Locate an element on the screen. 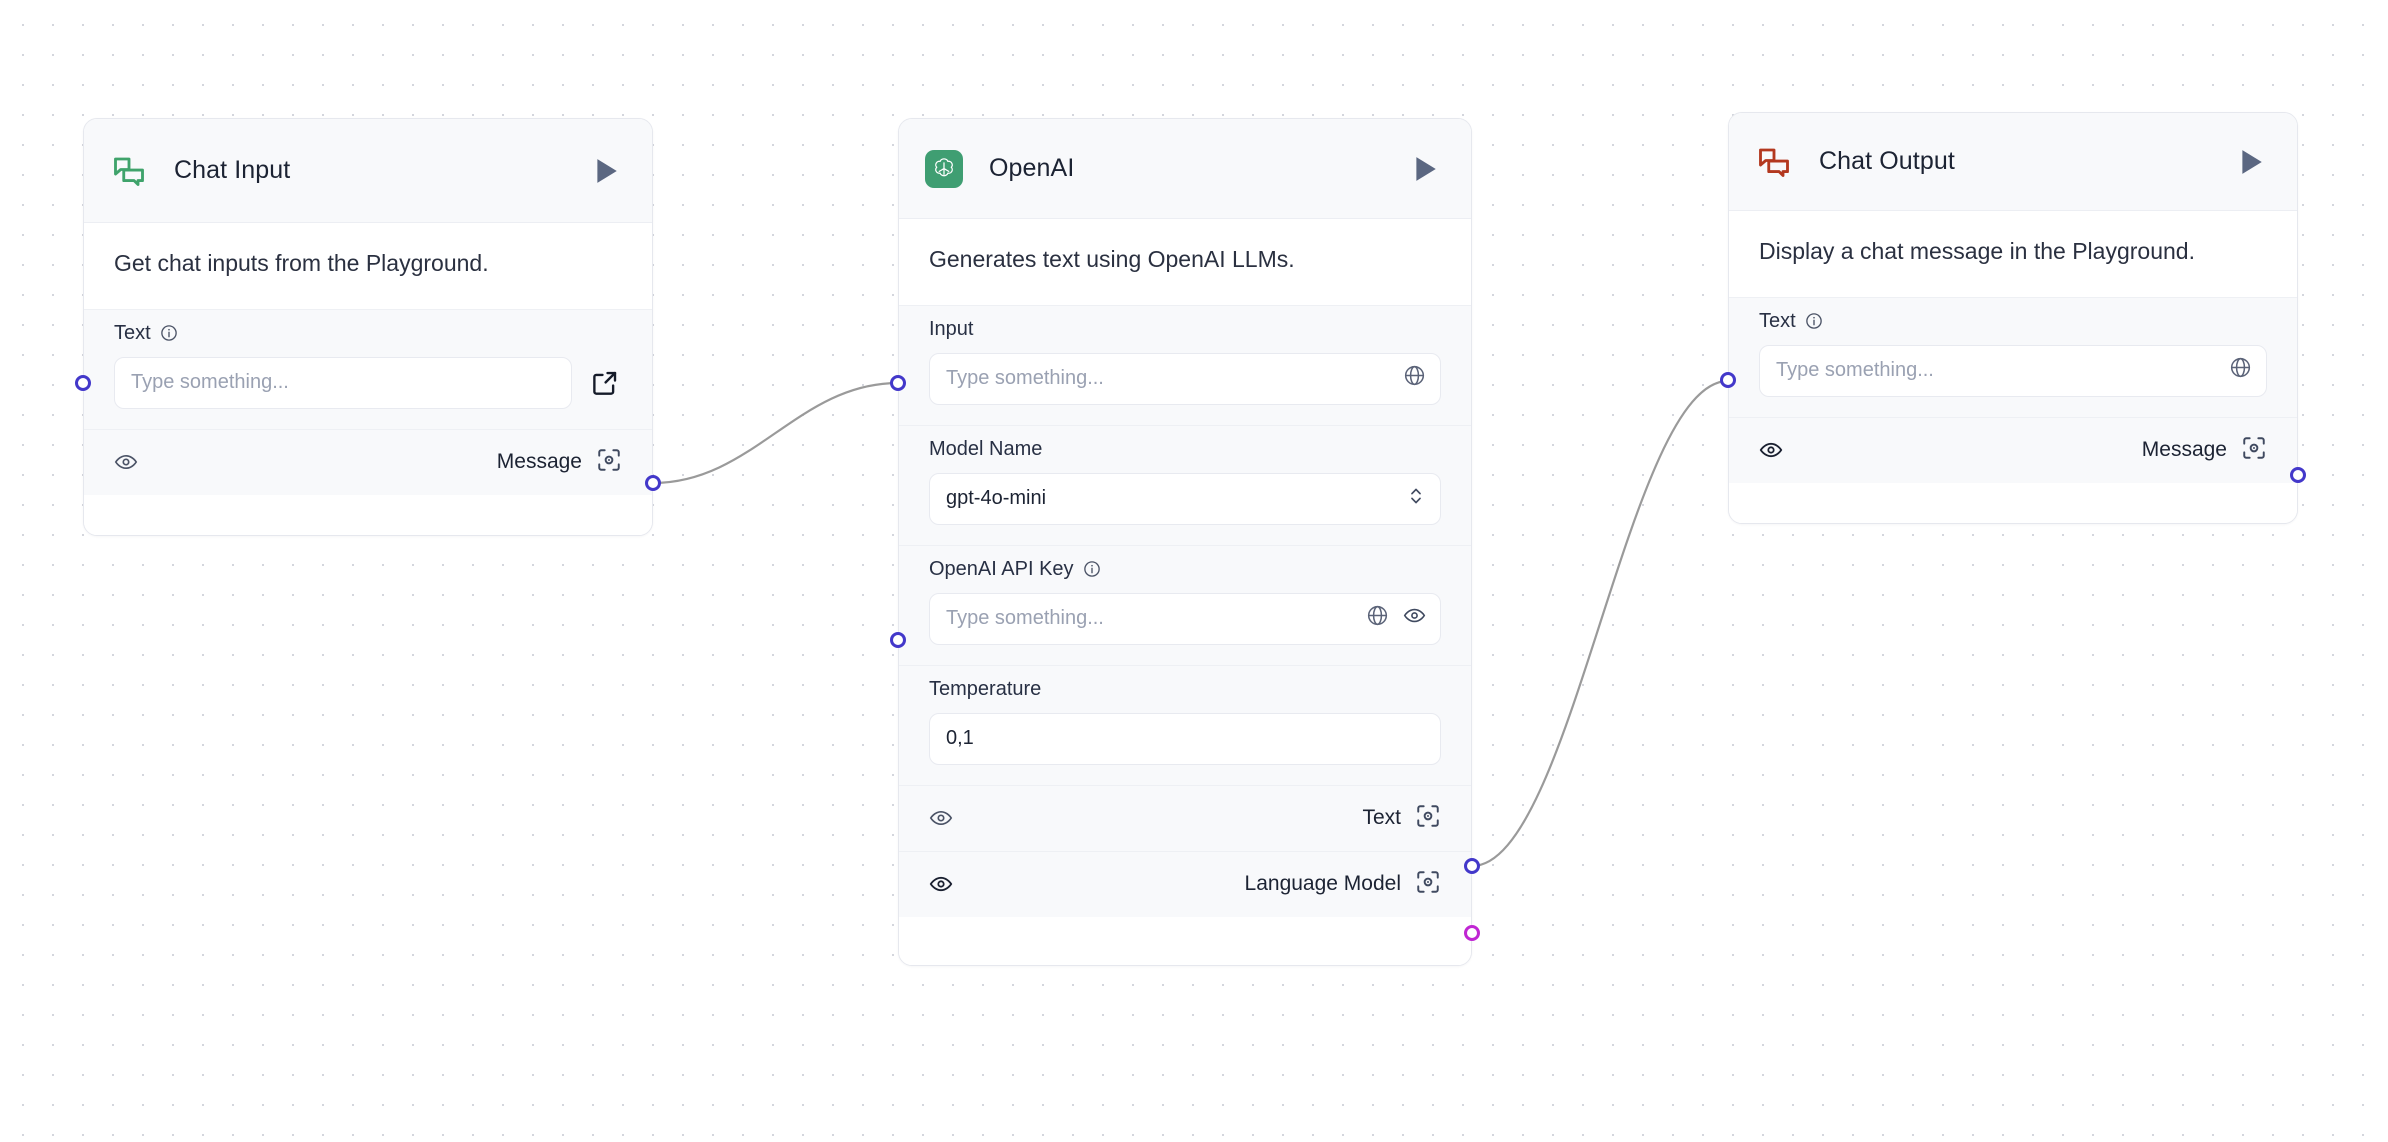 The height and width of the screenshot is (1142, 2388). output-right: Language Model is located at coordinates (1343, 884).